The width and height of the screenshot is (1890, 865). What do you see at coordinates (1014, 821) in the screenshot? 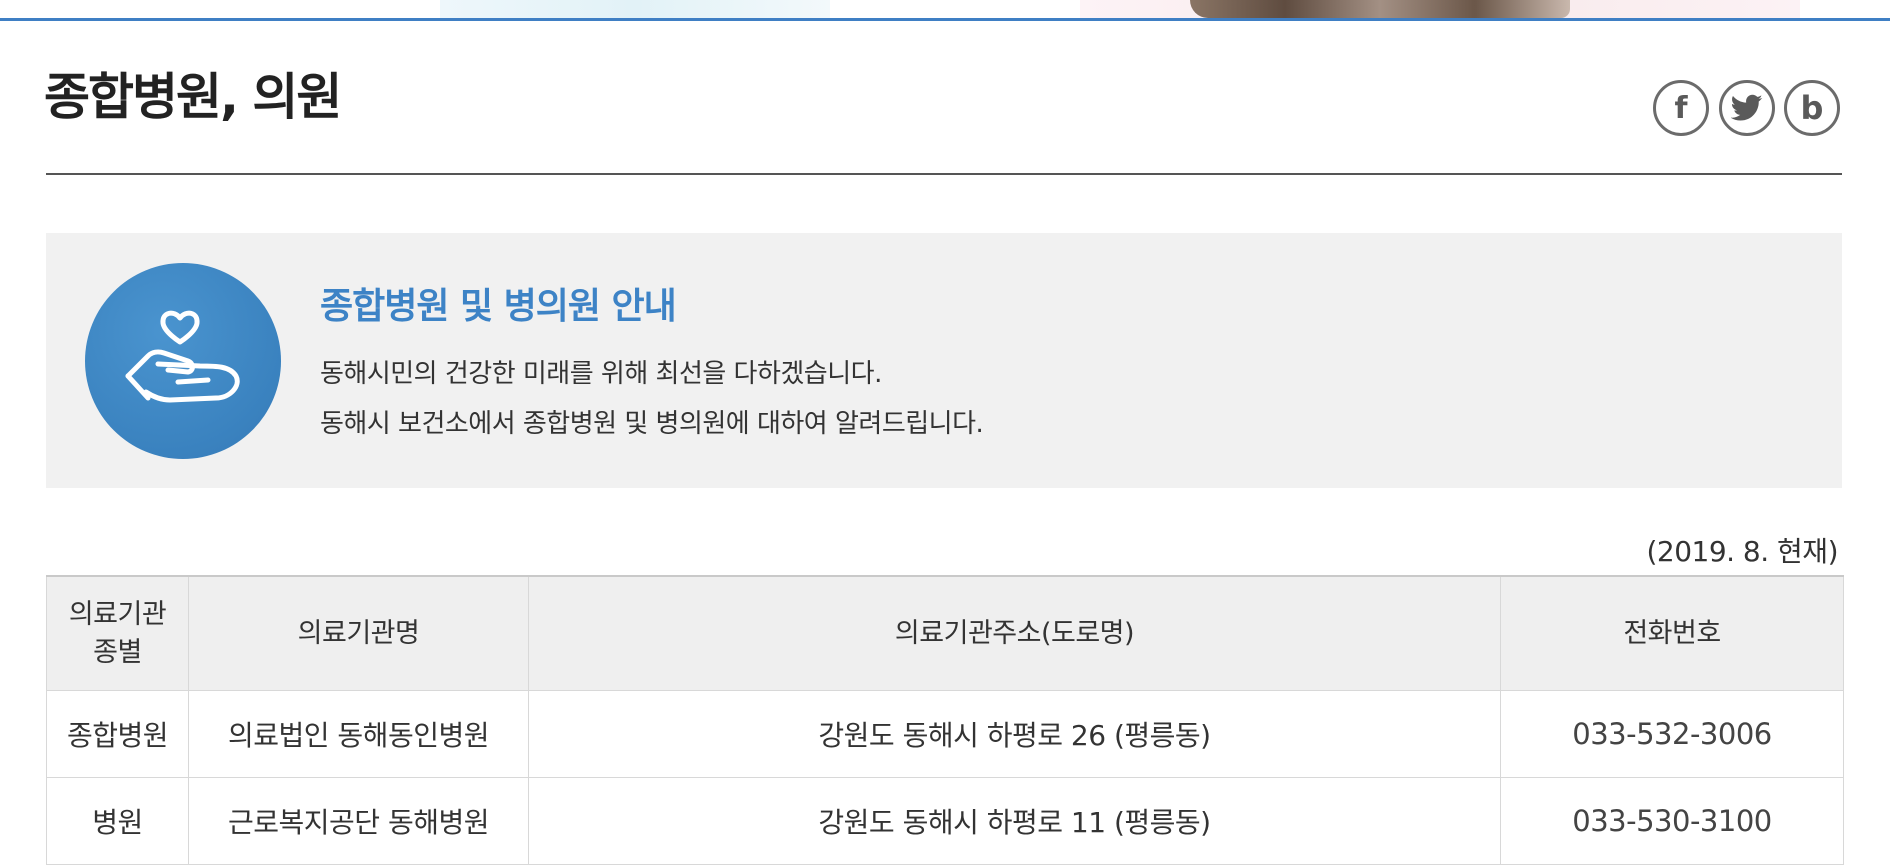
I see `cell-address: 강원도 동해시 하평로 11 (평릉동)` at bounding box center [1014, 821].